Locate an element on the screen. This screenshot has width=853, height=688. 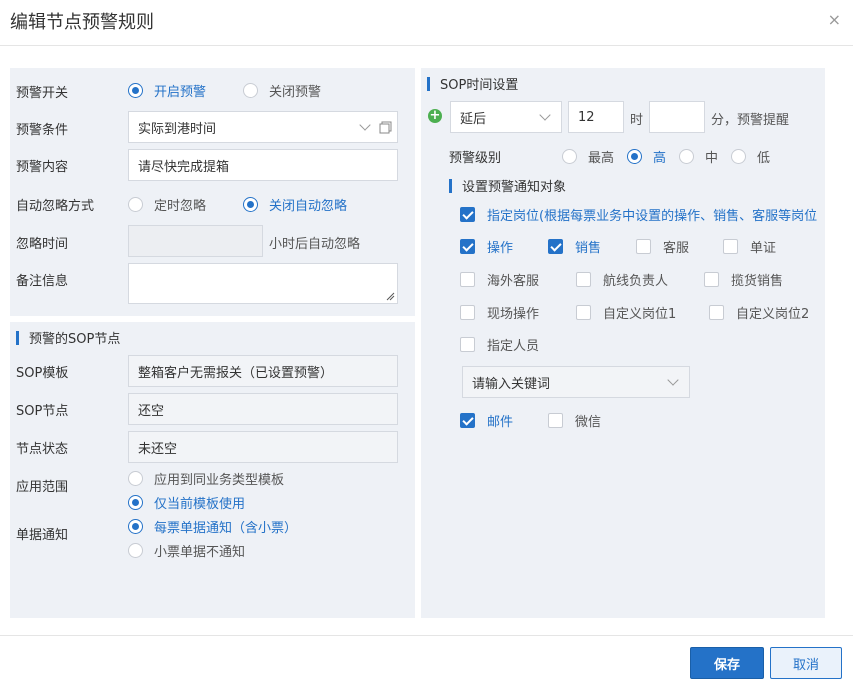
footer-divider is located at coordinates (426, 635).